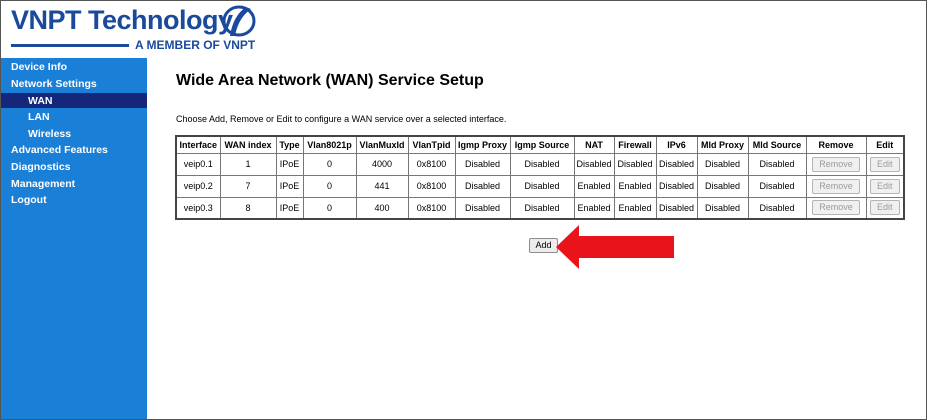 Image resolution: width=927 pixels, height=420 pixels. What do you see at coordinates (198, 186) in the screenshot?
I see `cell-interface: veip0.2` at bounding box center [198, 186].